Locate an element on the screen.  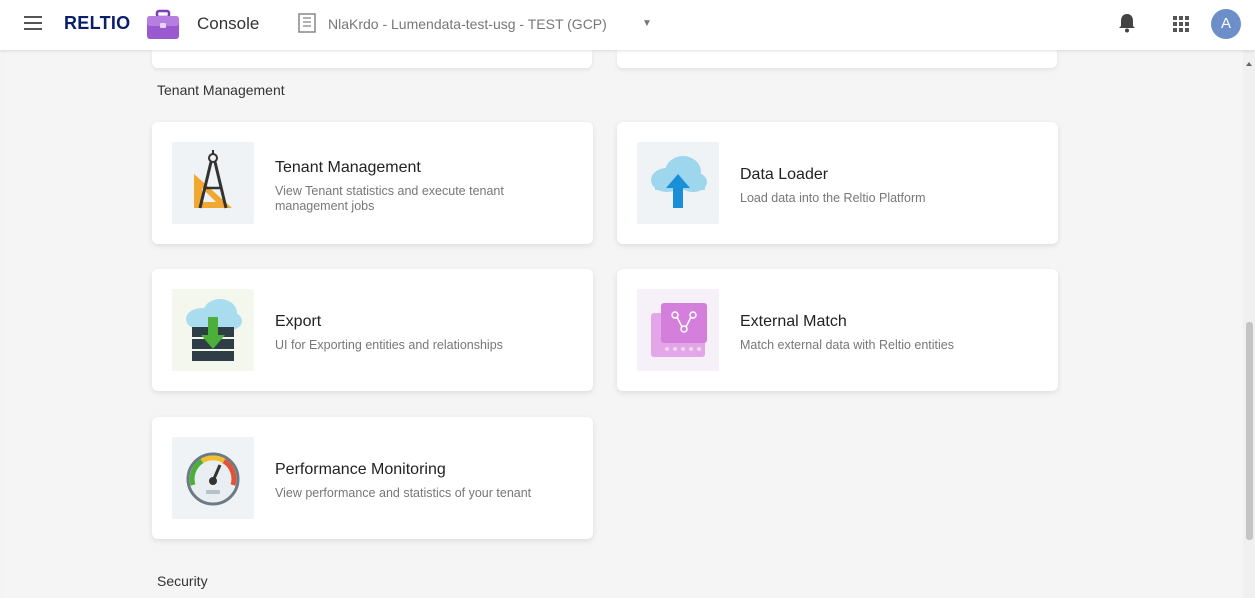
apps-grid-icon is located at coordinates (1181, 24).